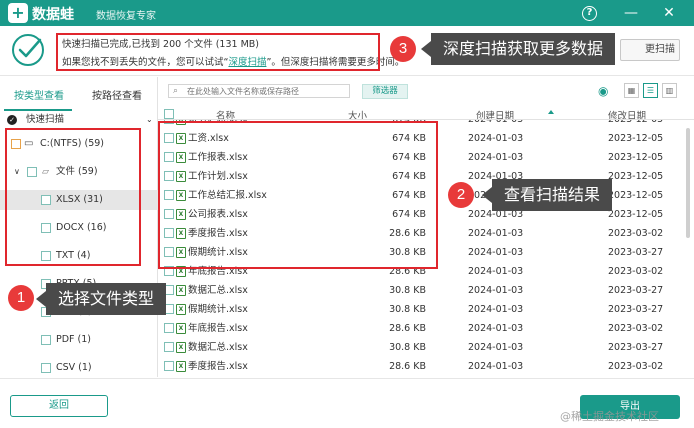 The image size is (694, 428). What do you see at coordinates (39, 94) in the screenshot?
I see `tab-by-type: 按类型查看` at bounding box center [39, 94].